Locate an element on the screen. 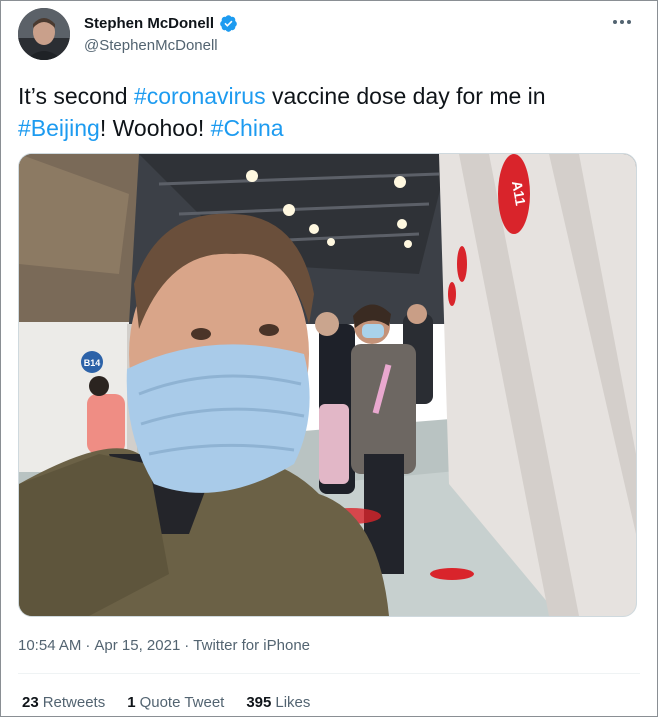  likes-stat-link: 395 Likes is located at coordinates (278, 702).